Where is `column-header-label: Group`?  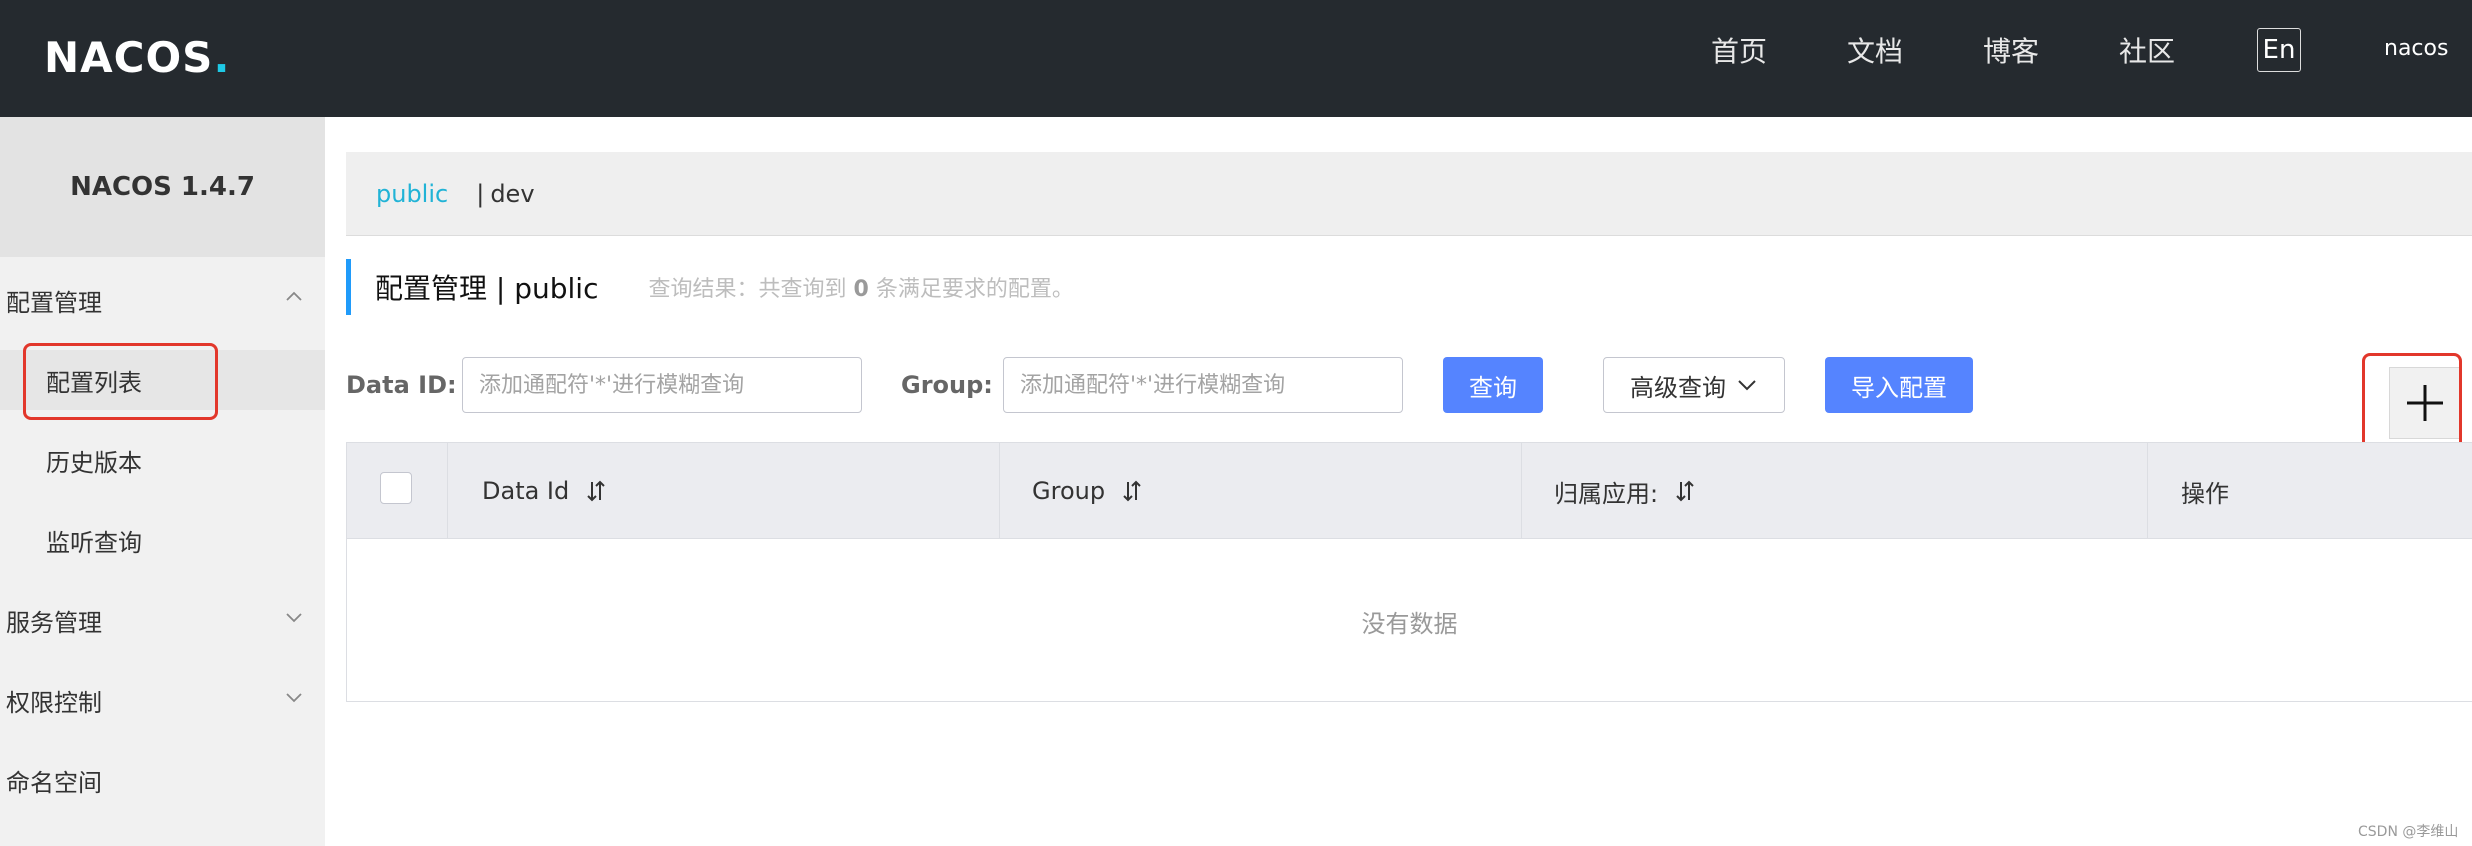 column-header-label: Group is located at coordinates (1069, 491).